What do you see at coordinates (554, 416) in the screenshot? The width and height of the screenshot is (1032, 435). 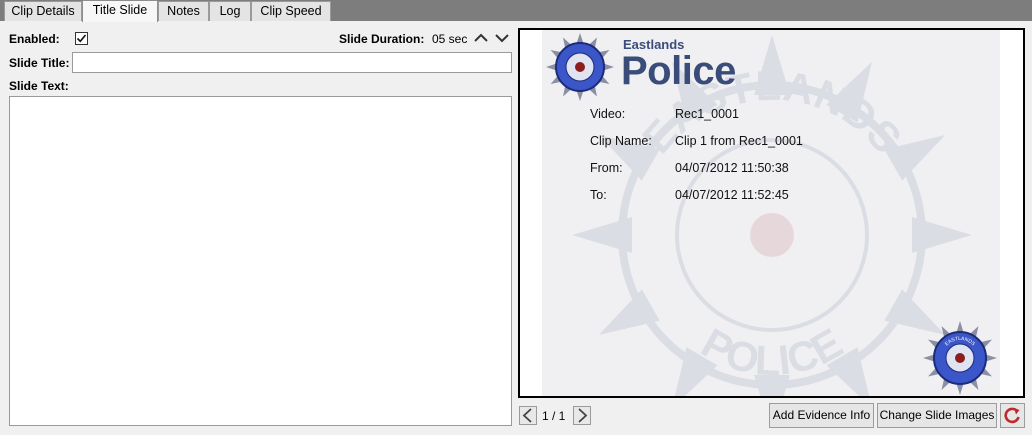 I see `page-indicator: 1 / 1` at bounding box center [554, 416].